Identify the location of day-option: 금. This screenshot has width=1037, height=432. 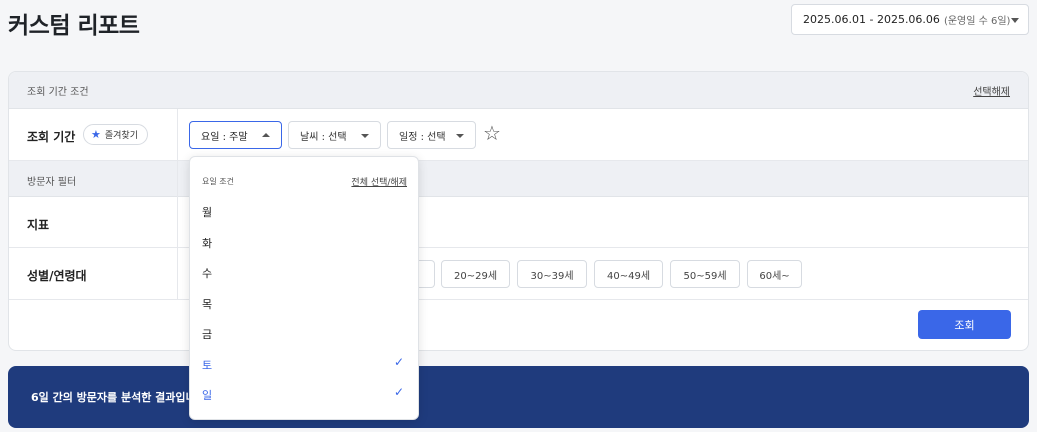
(304, 333).